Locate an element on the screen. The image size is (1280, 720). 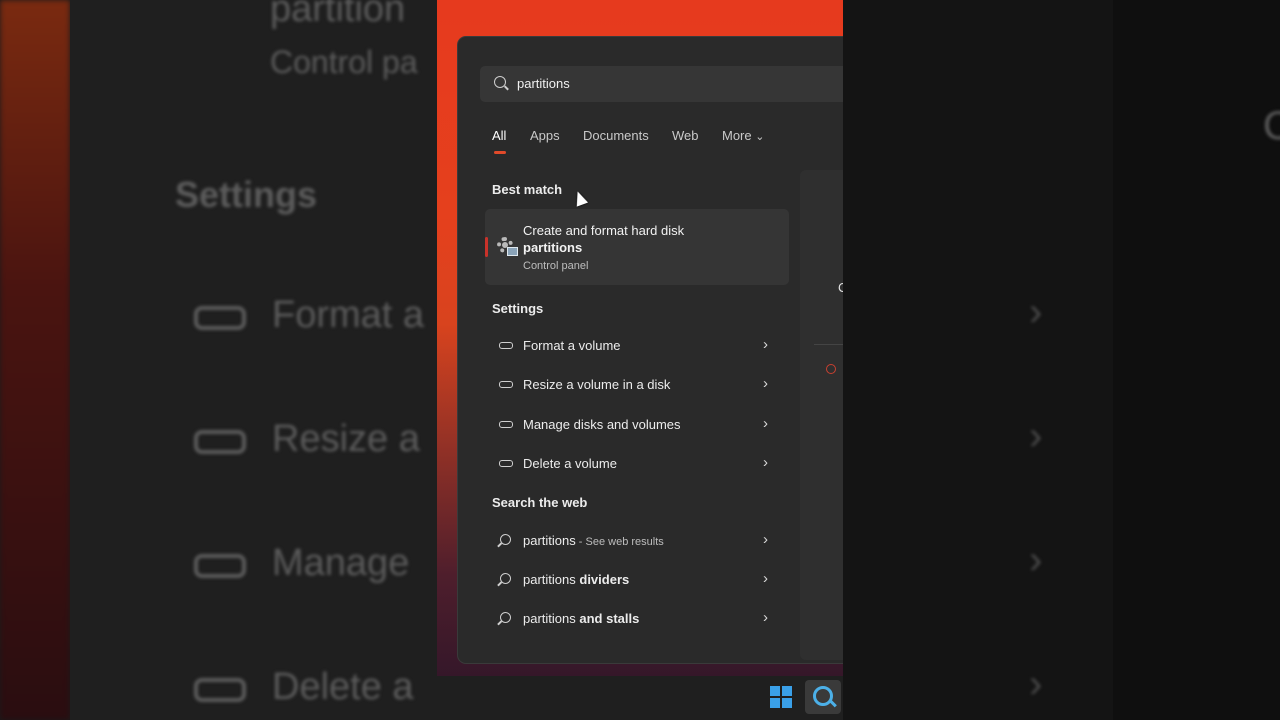
web-result-label: partitions and stalls is located at coordinates (581, 618).